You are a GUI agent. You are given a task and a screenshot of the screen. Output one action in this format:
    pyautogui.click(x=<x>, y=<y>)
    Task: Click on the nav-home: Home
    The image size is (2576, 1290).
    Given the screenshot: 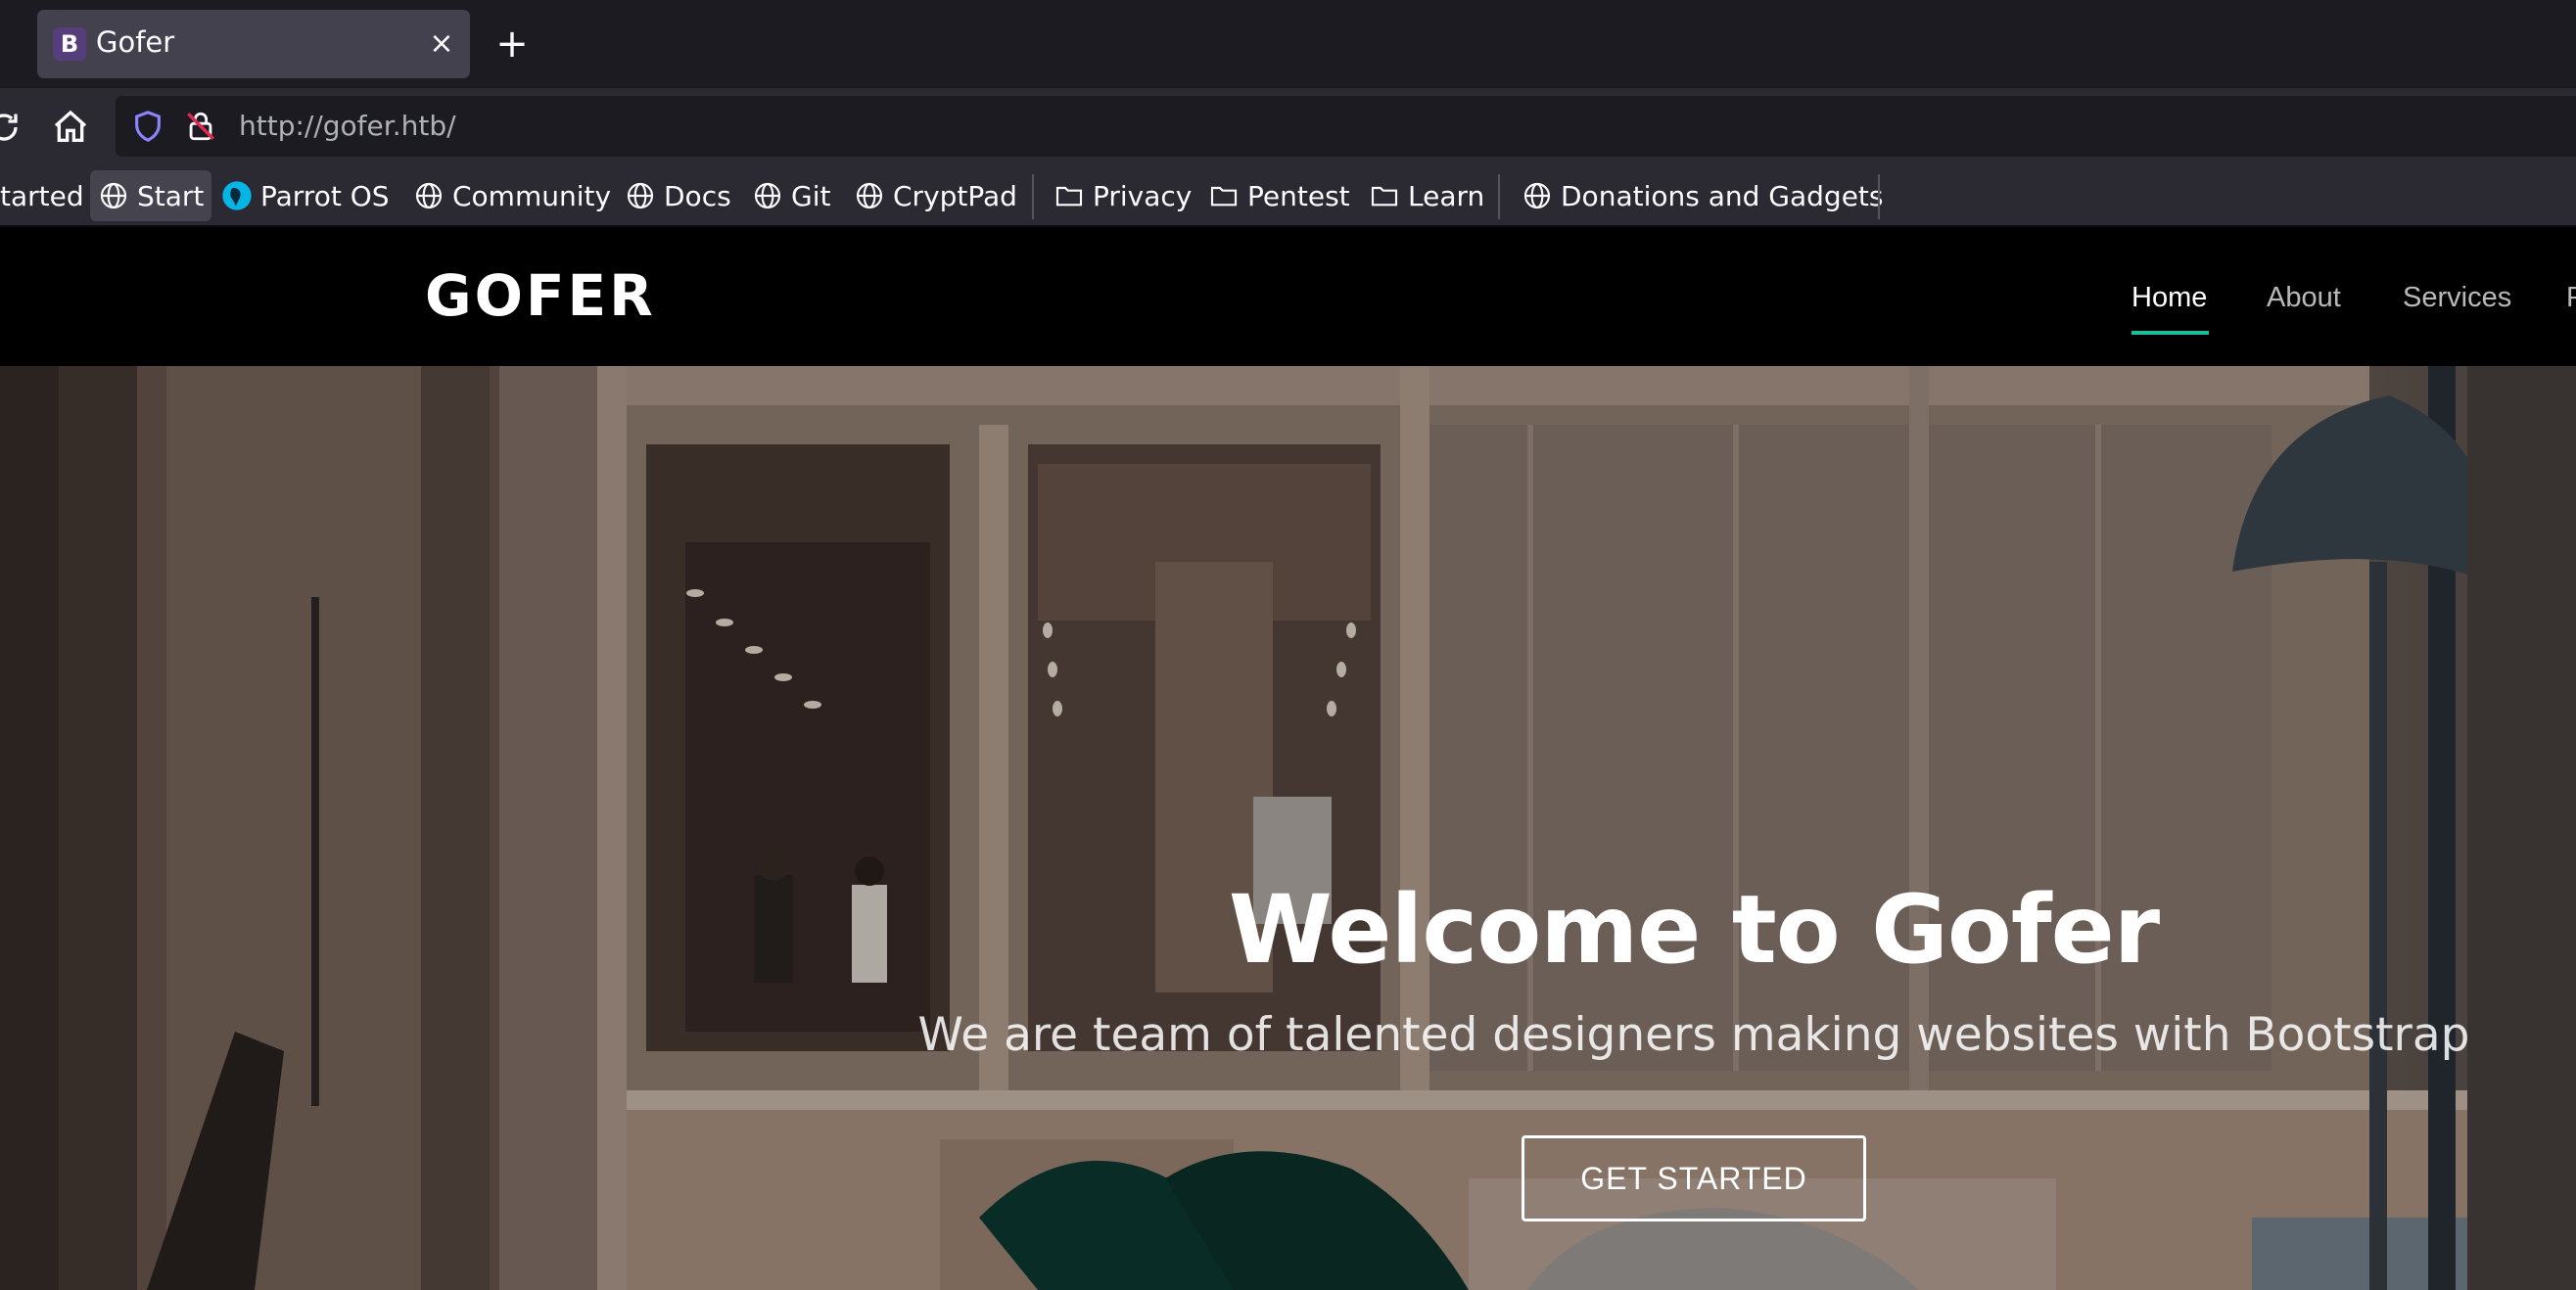 What is the action you would take?
    pyautogui.click(x=2169, y=298)
    